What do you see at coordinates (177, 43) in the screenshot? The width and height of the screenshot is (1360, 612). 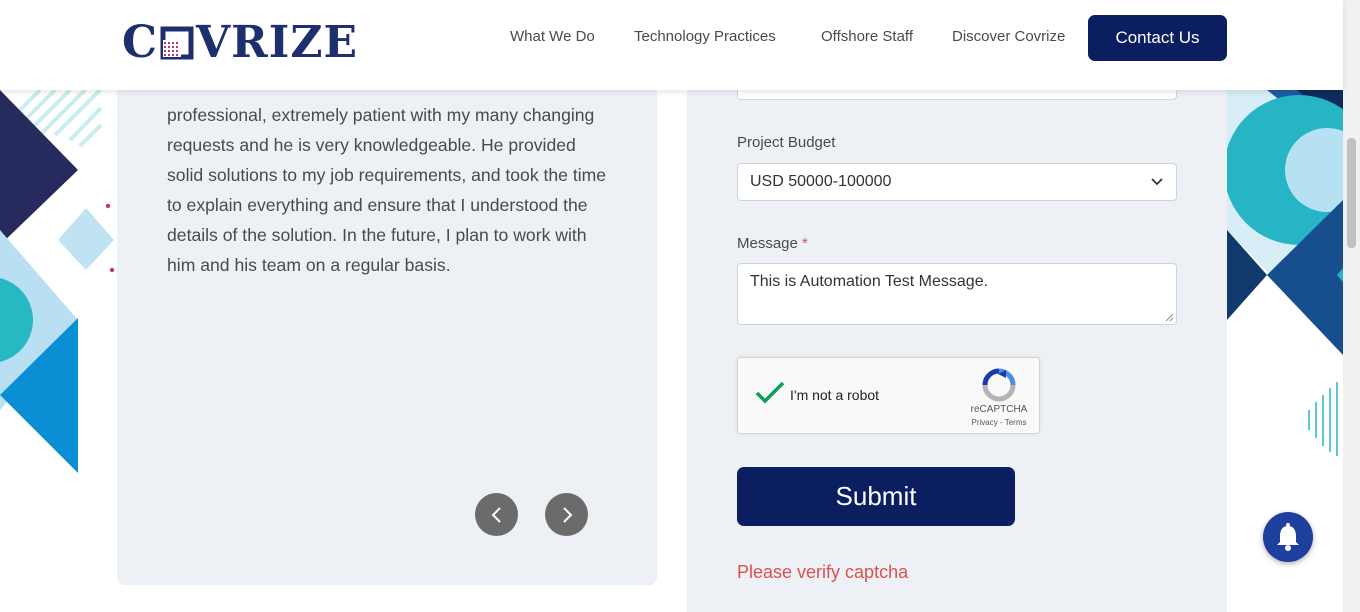 I see `logo-o-mark-icon` at bounding box center [177, 43].